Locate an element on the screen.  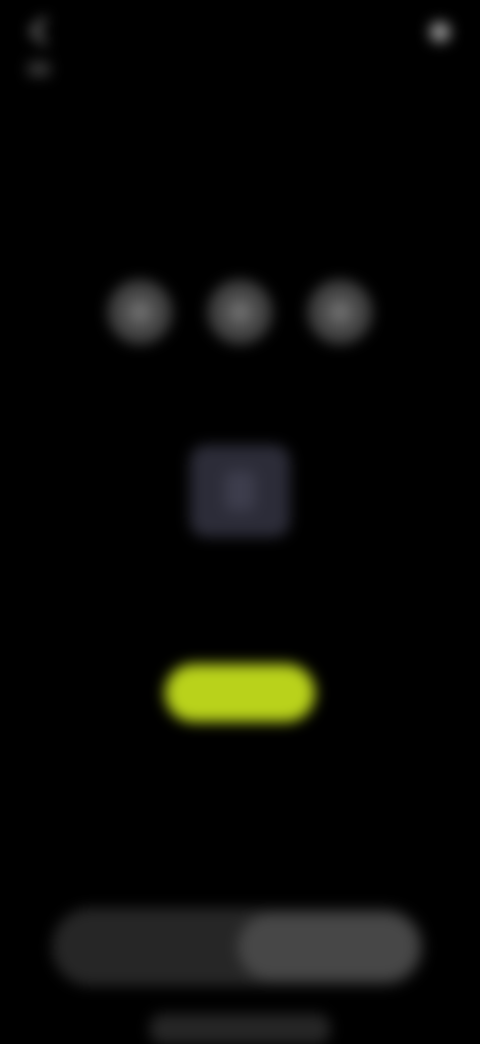
options-row is located at coordinates (240, 340).